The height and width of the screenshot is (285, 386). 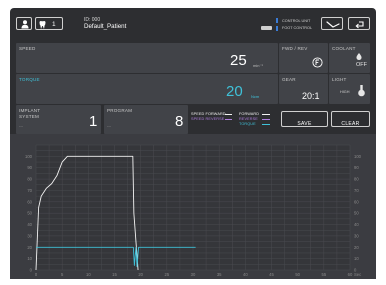 I want to click on forward-direction-icon, so click(x=317, y=62).